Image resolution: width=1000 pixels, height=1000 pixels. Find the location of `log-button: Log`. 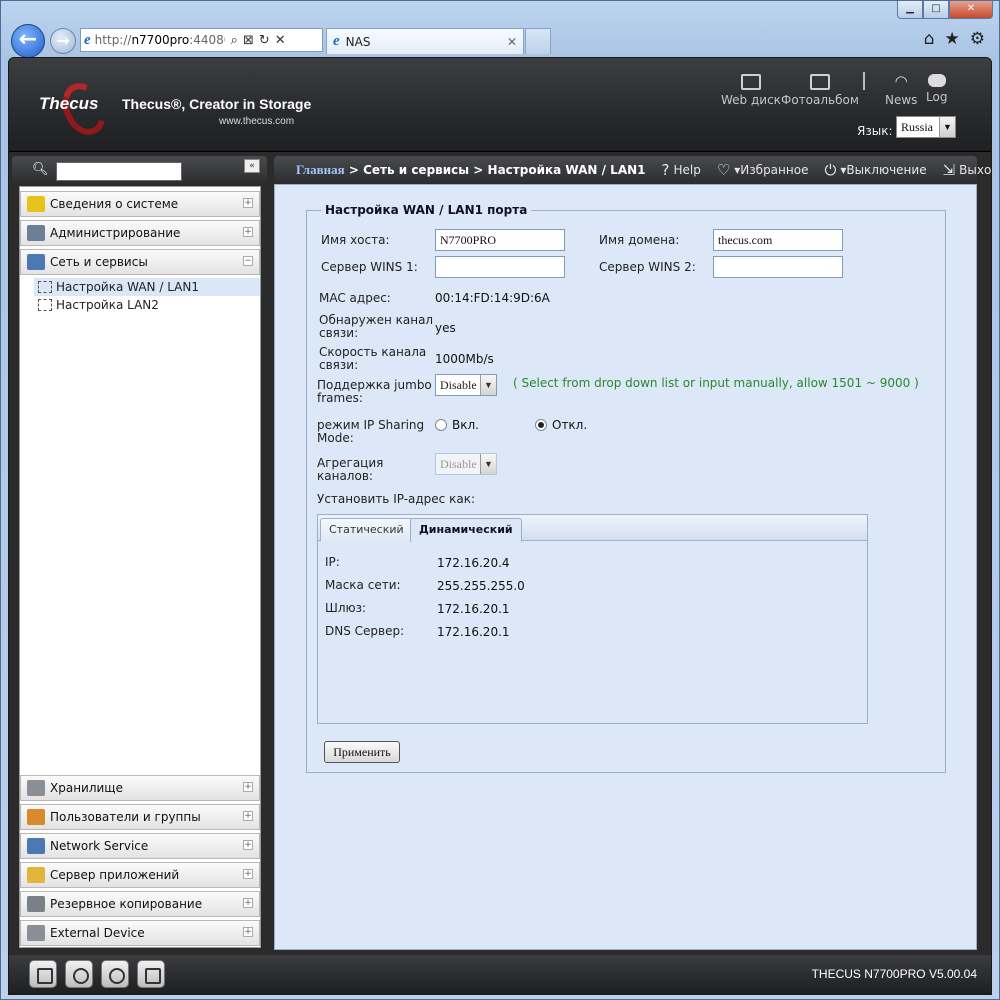

log-button: Log is located at coordinates (936, 89).